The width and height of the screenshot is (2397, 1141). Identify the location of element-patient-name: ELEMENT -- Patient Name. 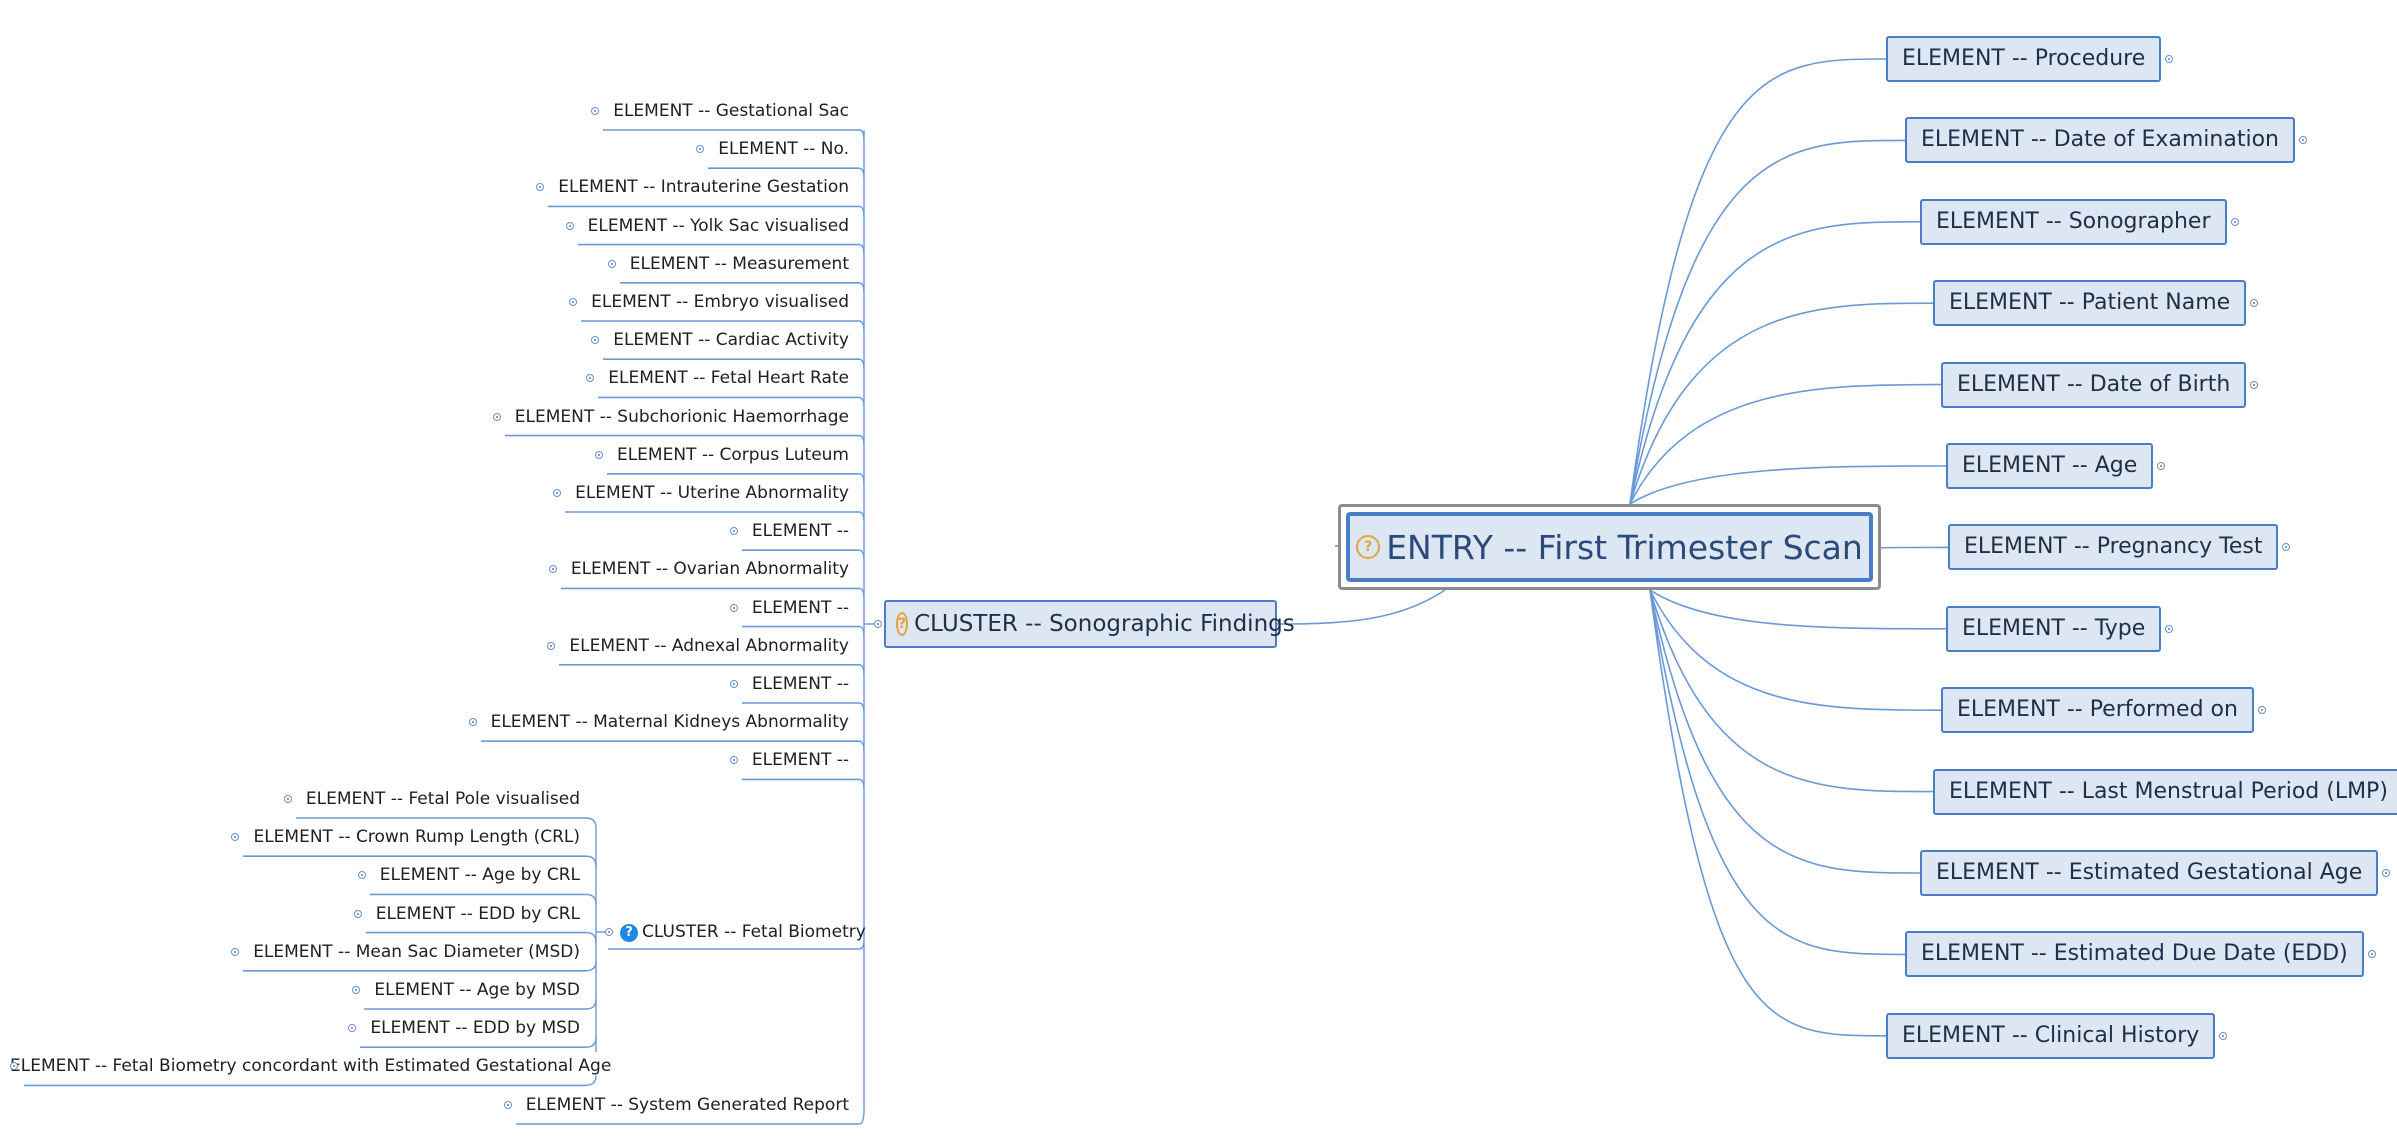
(2090, 303).